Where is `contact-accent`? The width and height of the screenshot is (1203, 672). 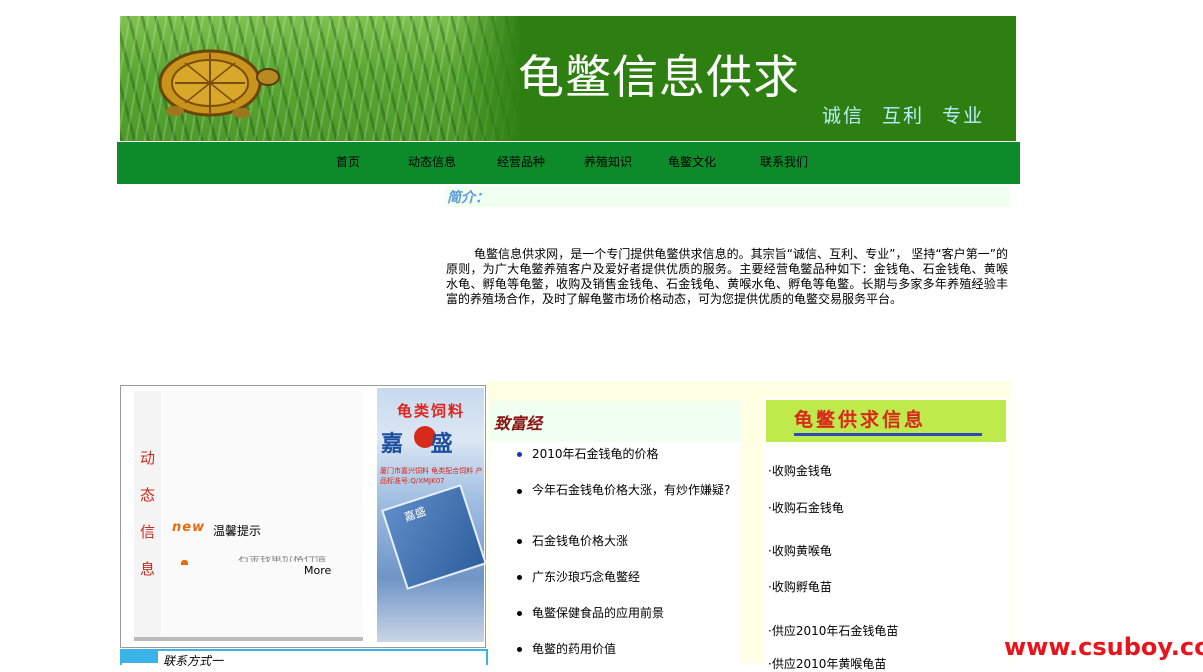
contact-accent is located at coordinates (139, 656).